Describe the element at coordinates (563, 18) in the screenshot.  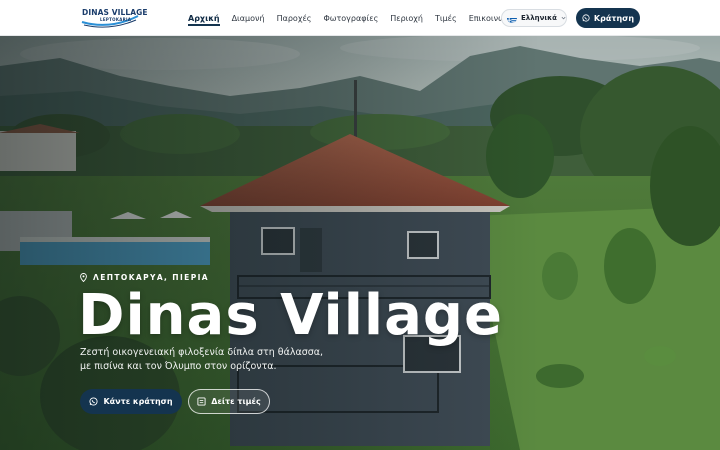
I see `chevron-down-icon` at that location.